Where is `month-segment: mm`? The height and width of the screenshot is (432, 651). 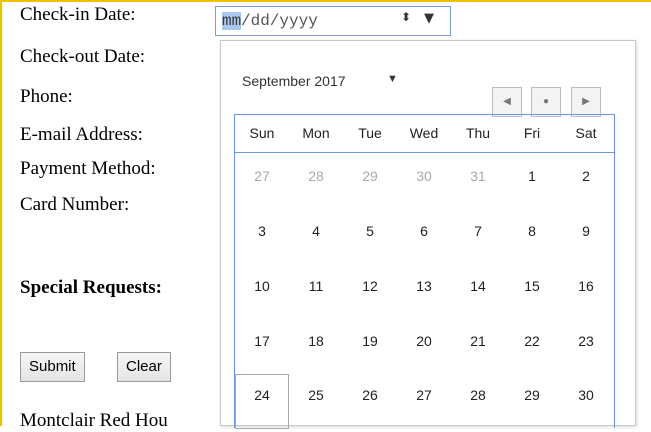 month-segment: mm is located at coordinates (232, 21).